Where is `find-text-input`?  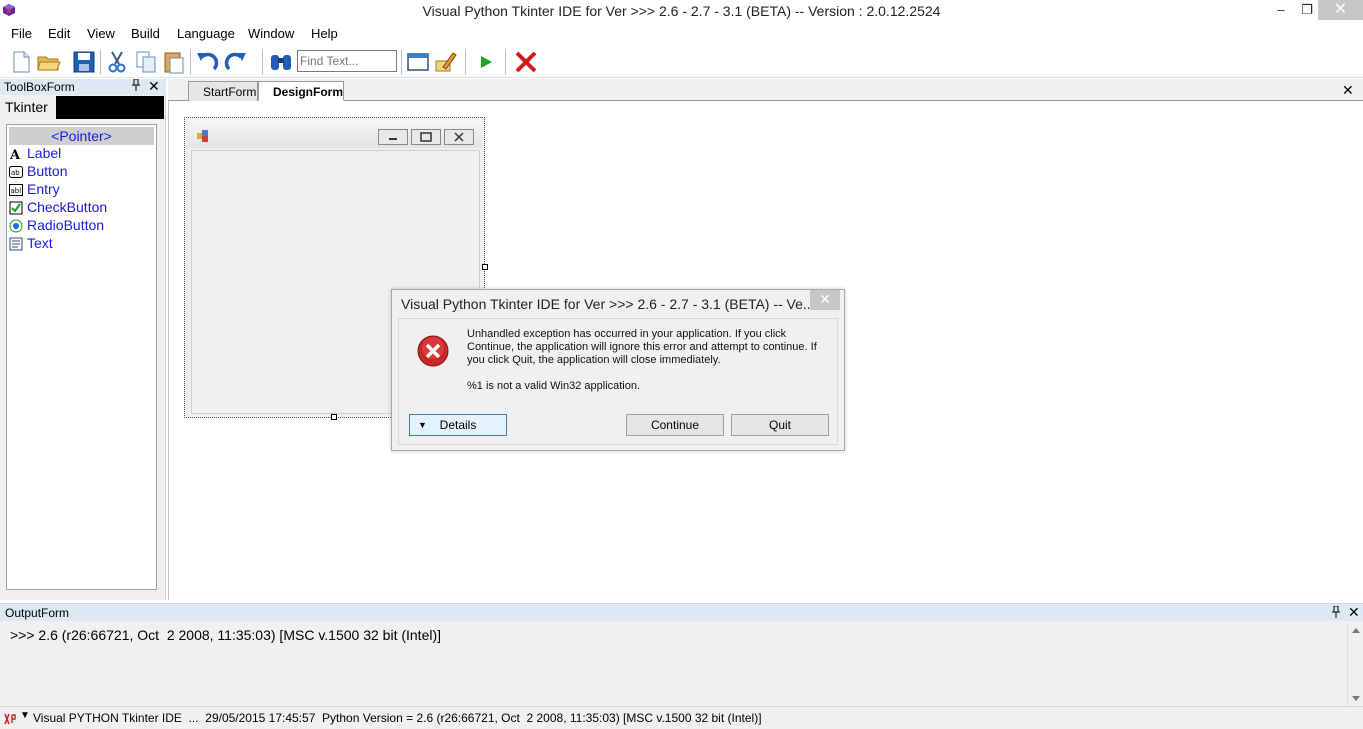
find-text-input is located at coordinates (347, 61).